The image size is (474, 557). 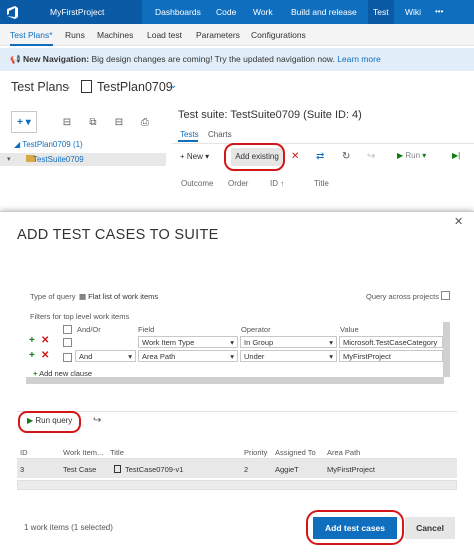 What do you see at coordinates (226, 12) in the screenshot?
I see `nav-code: Code` at bounding box center [226, 12].